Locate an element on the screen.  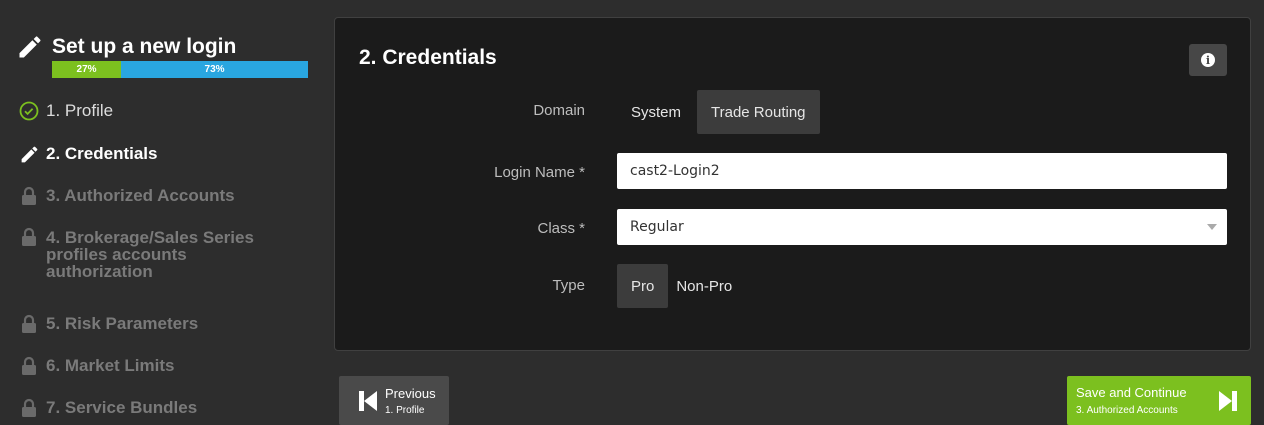
panel-title: 2. Credentials is located at coordinates (428, 57).